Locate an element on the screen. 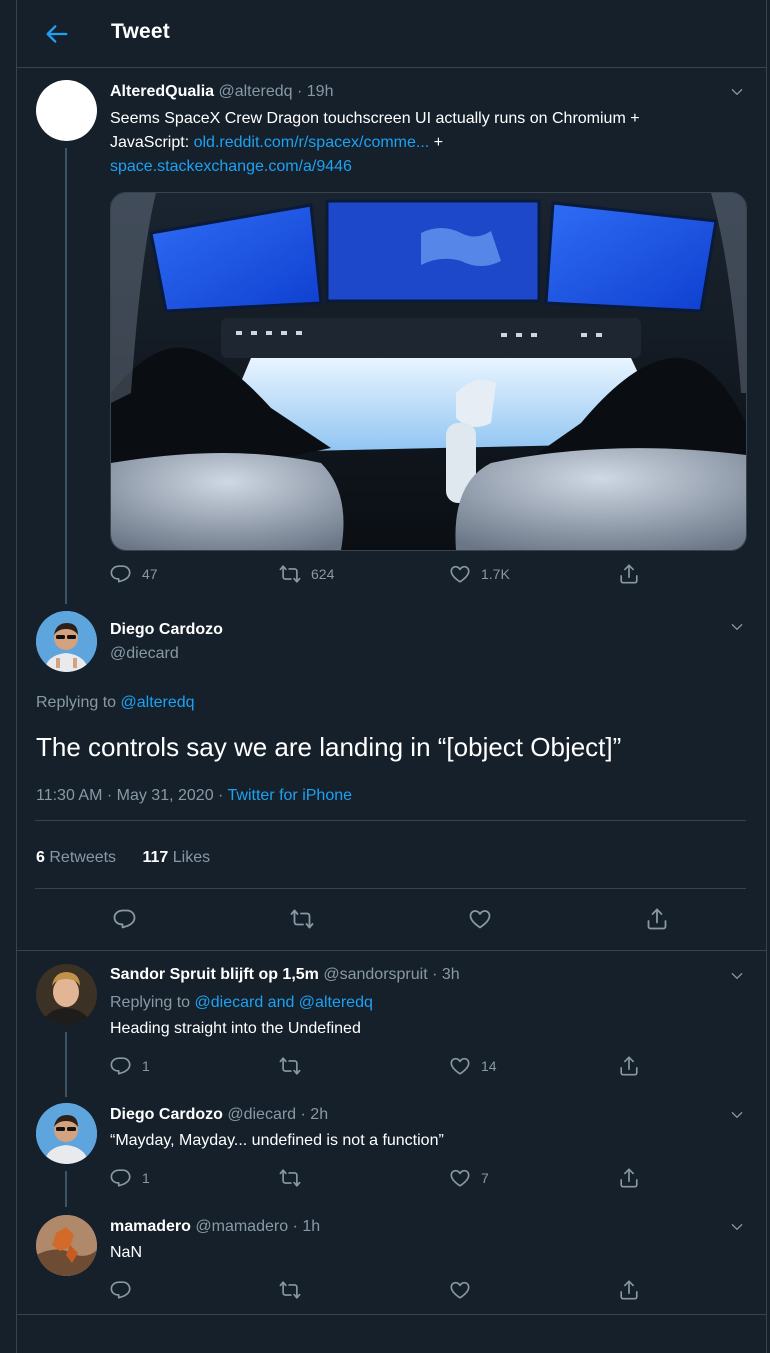 The image size is (770, 1353). author-handle: @mamadero is located at coordinates (241, 1226).